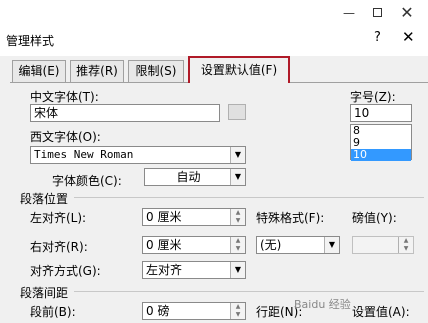 Image resolution: width=428 pixels, height=323 pixels. I want to click on paragraph-position-title: 段落位置, so click(44, 199).